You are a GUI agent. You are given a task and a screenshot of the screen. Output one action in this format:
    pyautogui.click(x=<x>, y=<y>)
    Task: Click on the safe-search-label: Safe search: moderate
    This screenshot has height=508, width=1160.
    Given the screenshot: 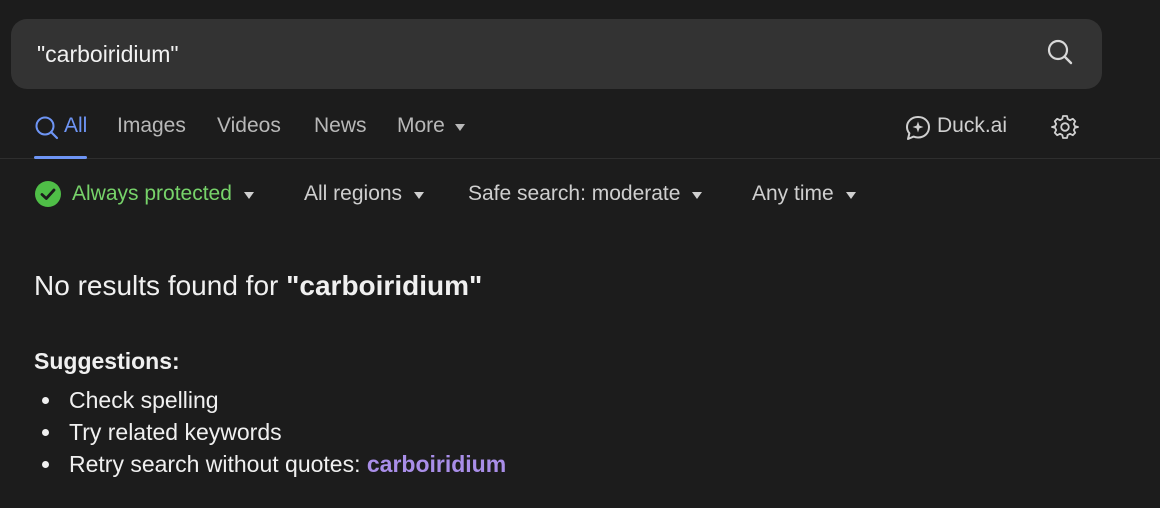 What is the action you would take?
    pyautogui.click(x=574, y=193)
    